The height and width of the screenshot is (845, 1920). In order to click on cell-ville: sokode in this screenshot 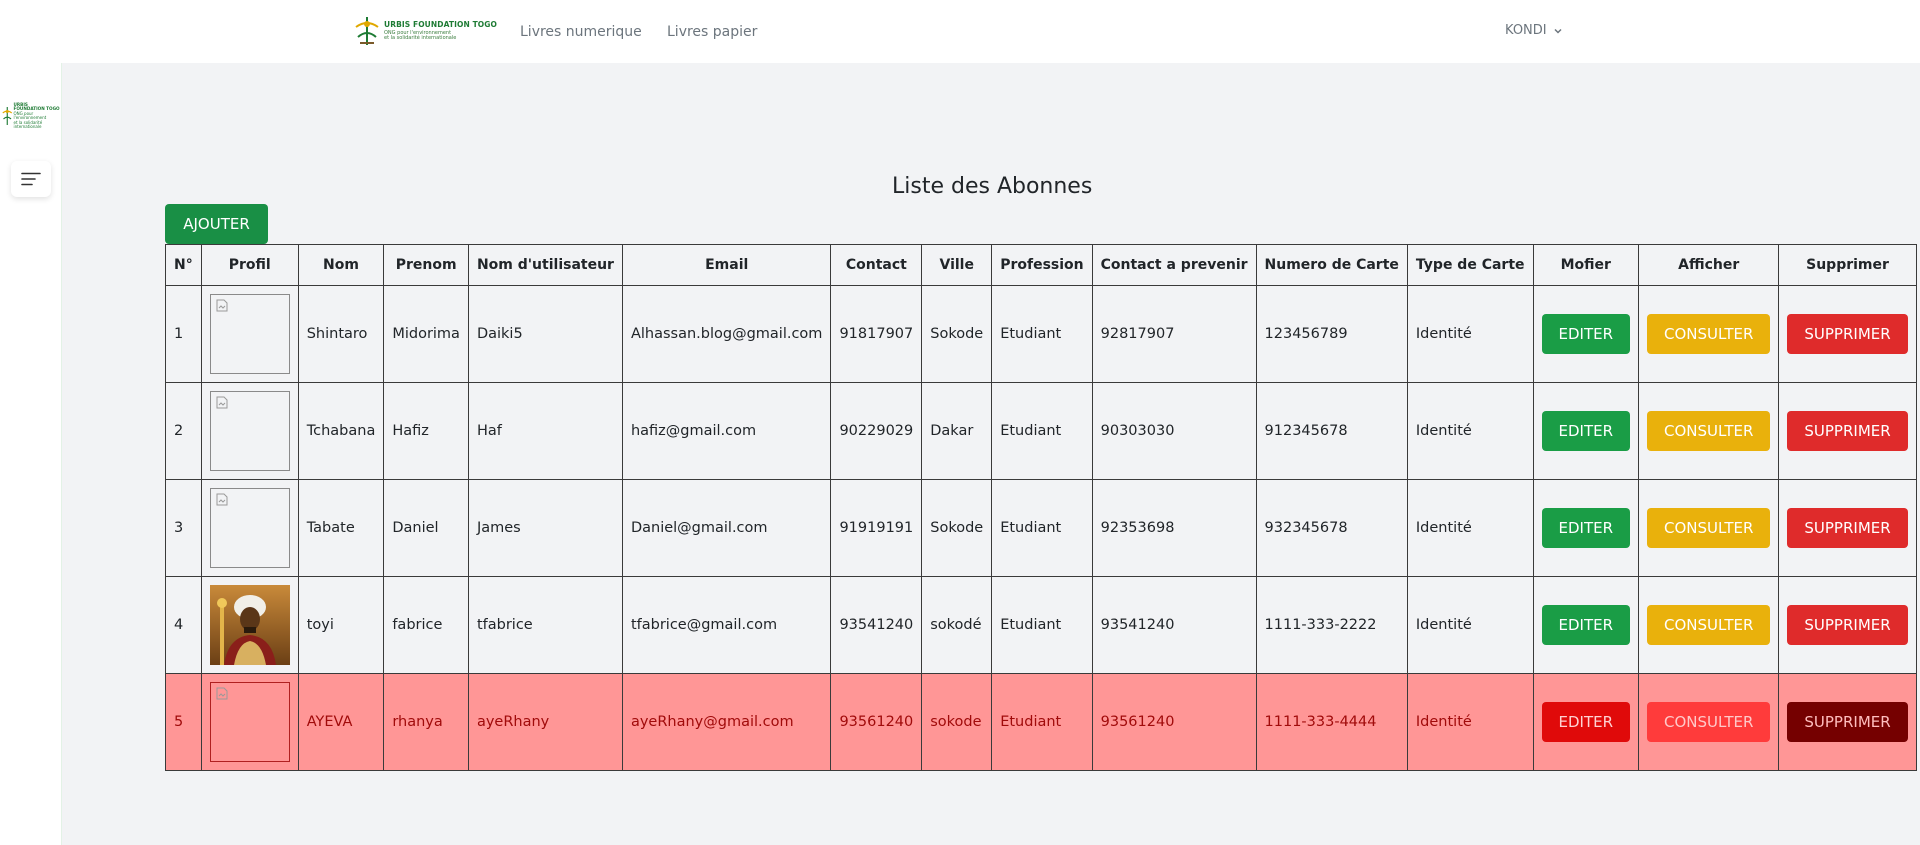, I will do `click(957, 722)`.